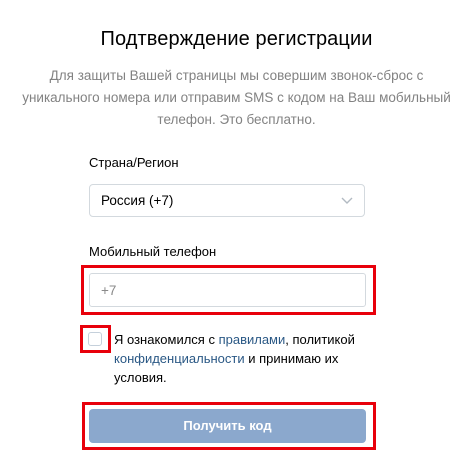  I want to click on phone-field-wrapper, so click(227, 290).